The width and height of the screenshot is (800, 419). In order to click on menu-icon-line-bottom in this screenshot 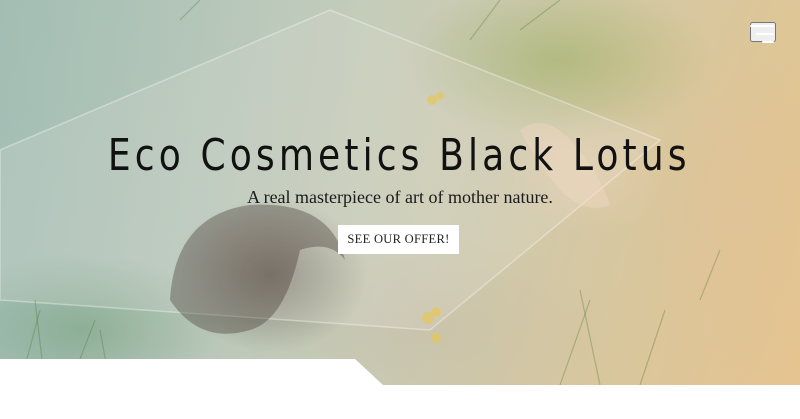, I will do `click(768, 42)`.